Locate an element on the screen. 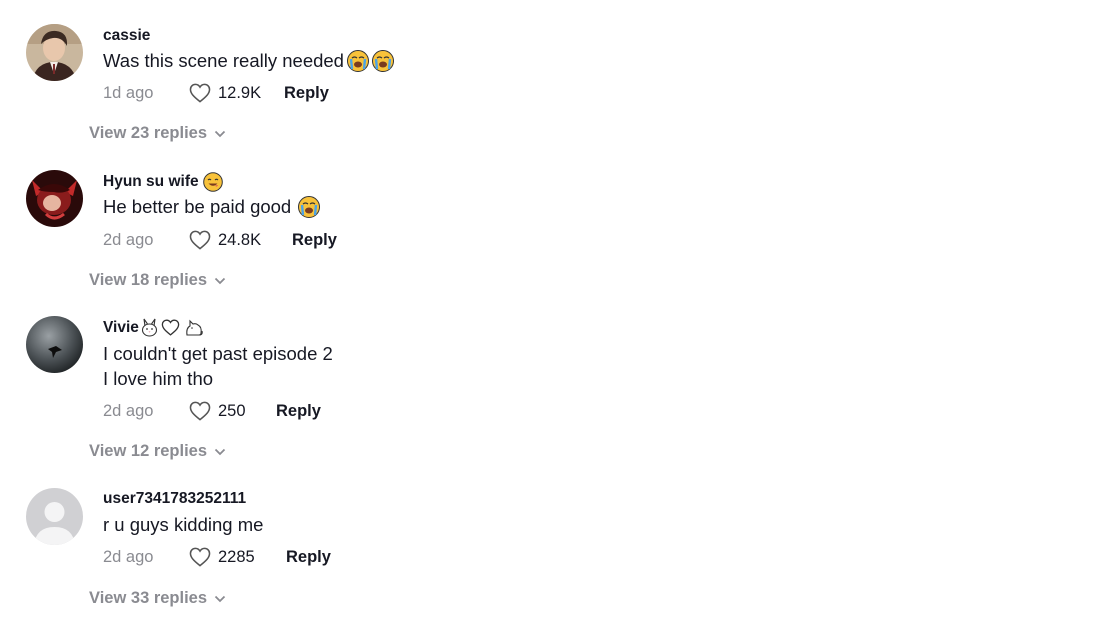 The height and width of the screenshot is (626, 1096). comment-username: cassie is located at coordinates (126, 36).